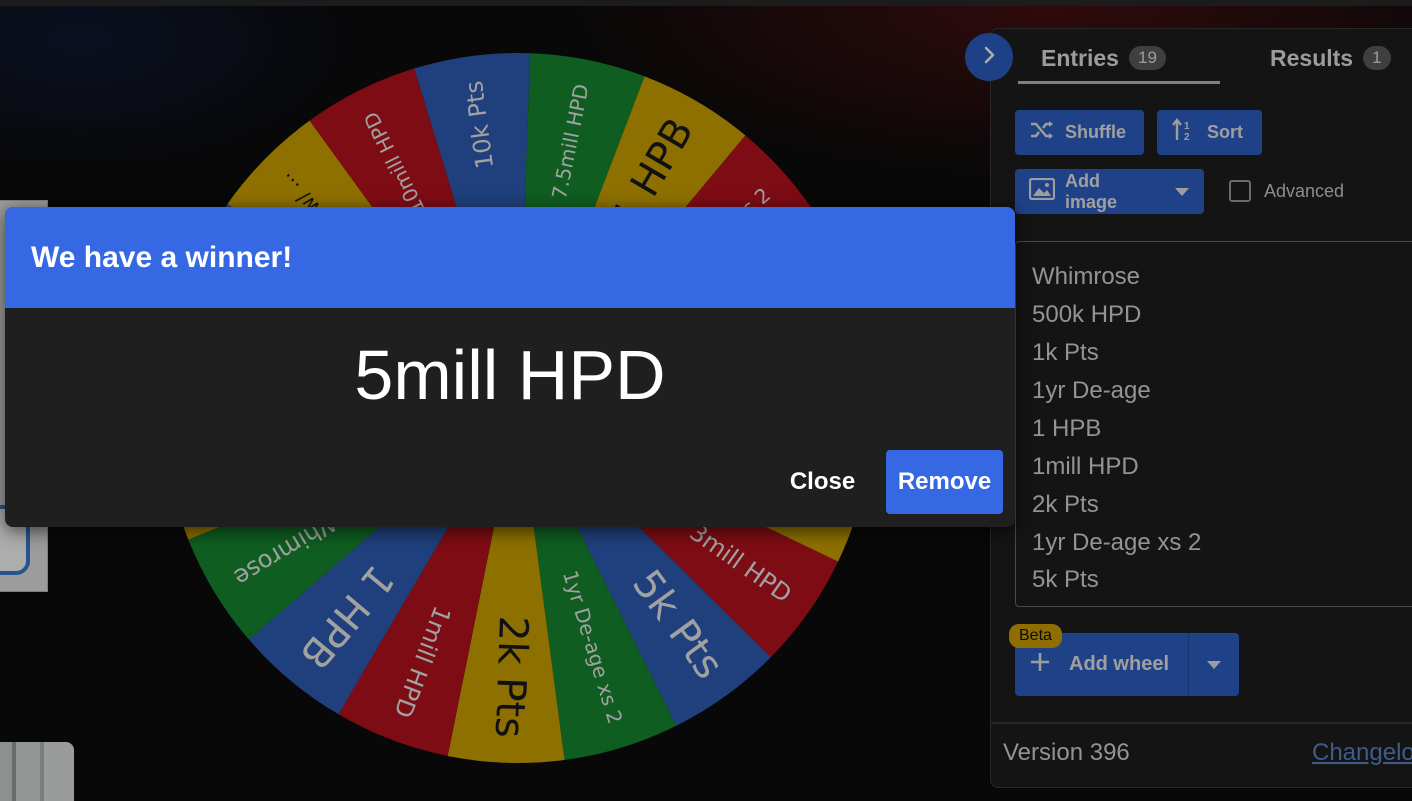 This screenshot has height=801, width=1412. What do you see at coordinates (1187, 126) in the screenshot?
I see `svg-text: 1` at bounding box center [1187, 126].